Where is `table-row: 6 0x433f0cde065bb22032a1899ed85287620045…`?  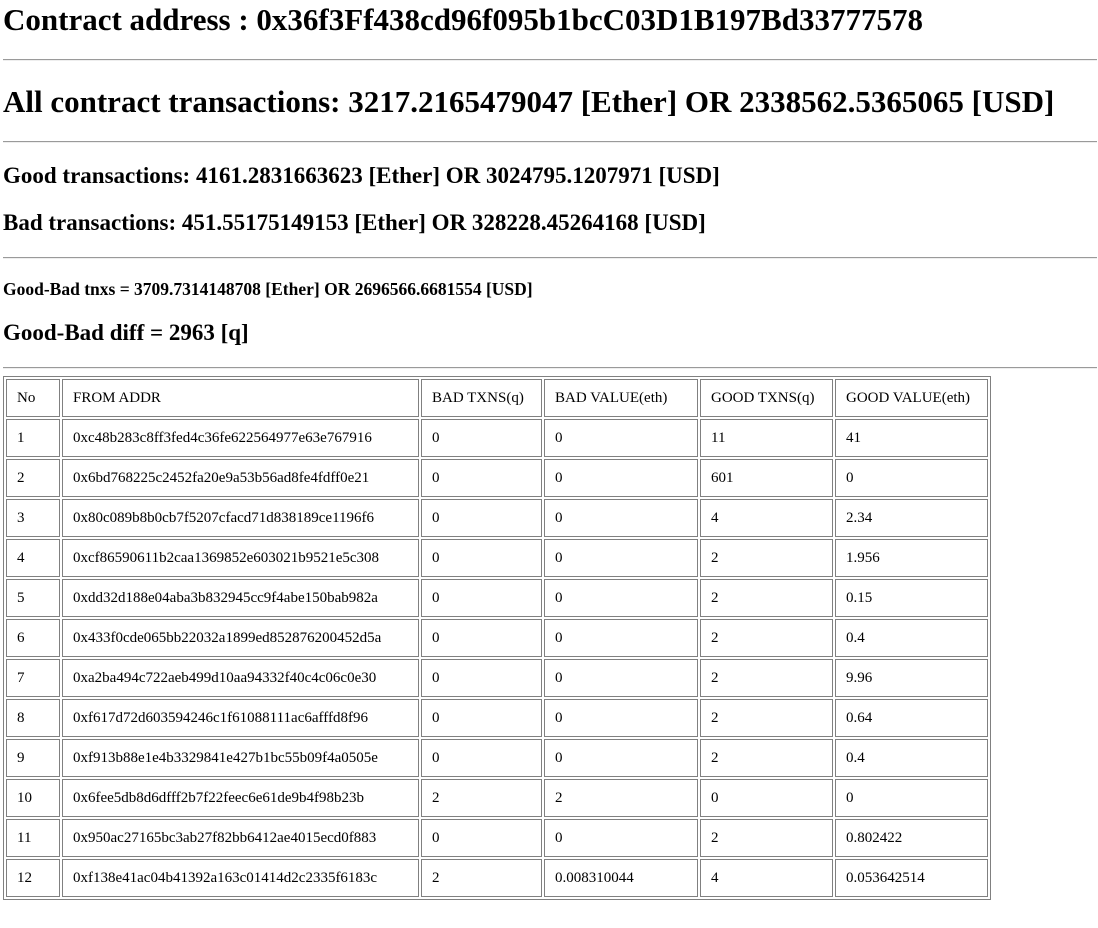 table-row: 6 0x433f0cde065bb22032a1899ed85287620045… is located at coordinates (497, 638).